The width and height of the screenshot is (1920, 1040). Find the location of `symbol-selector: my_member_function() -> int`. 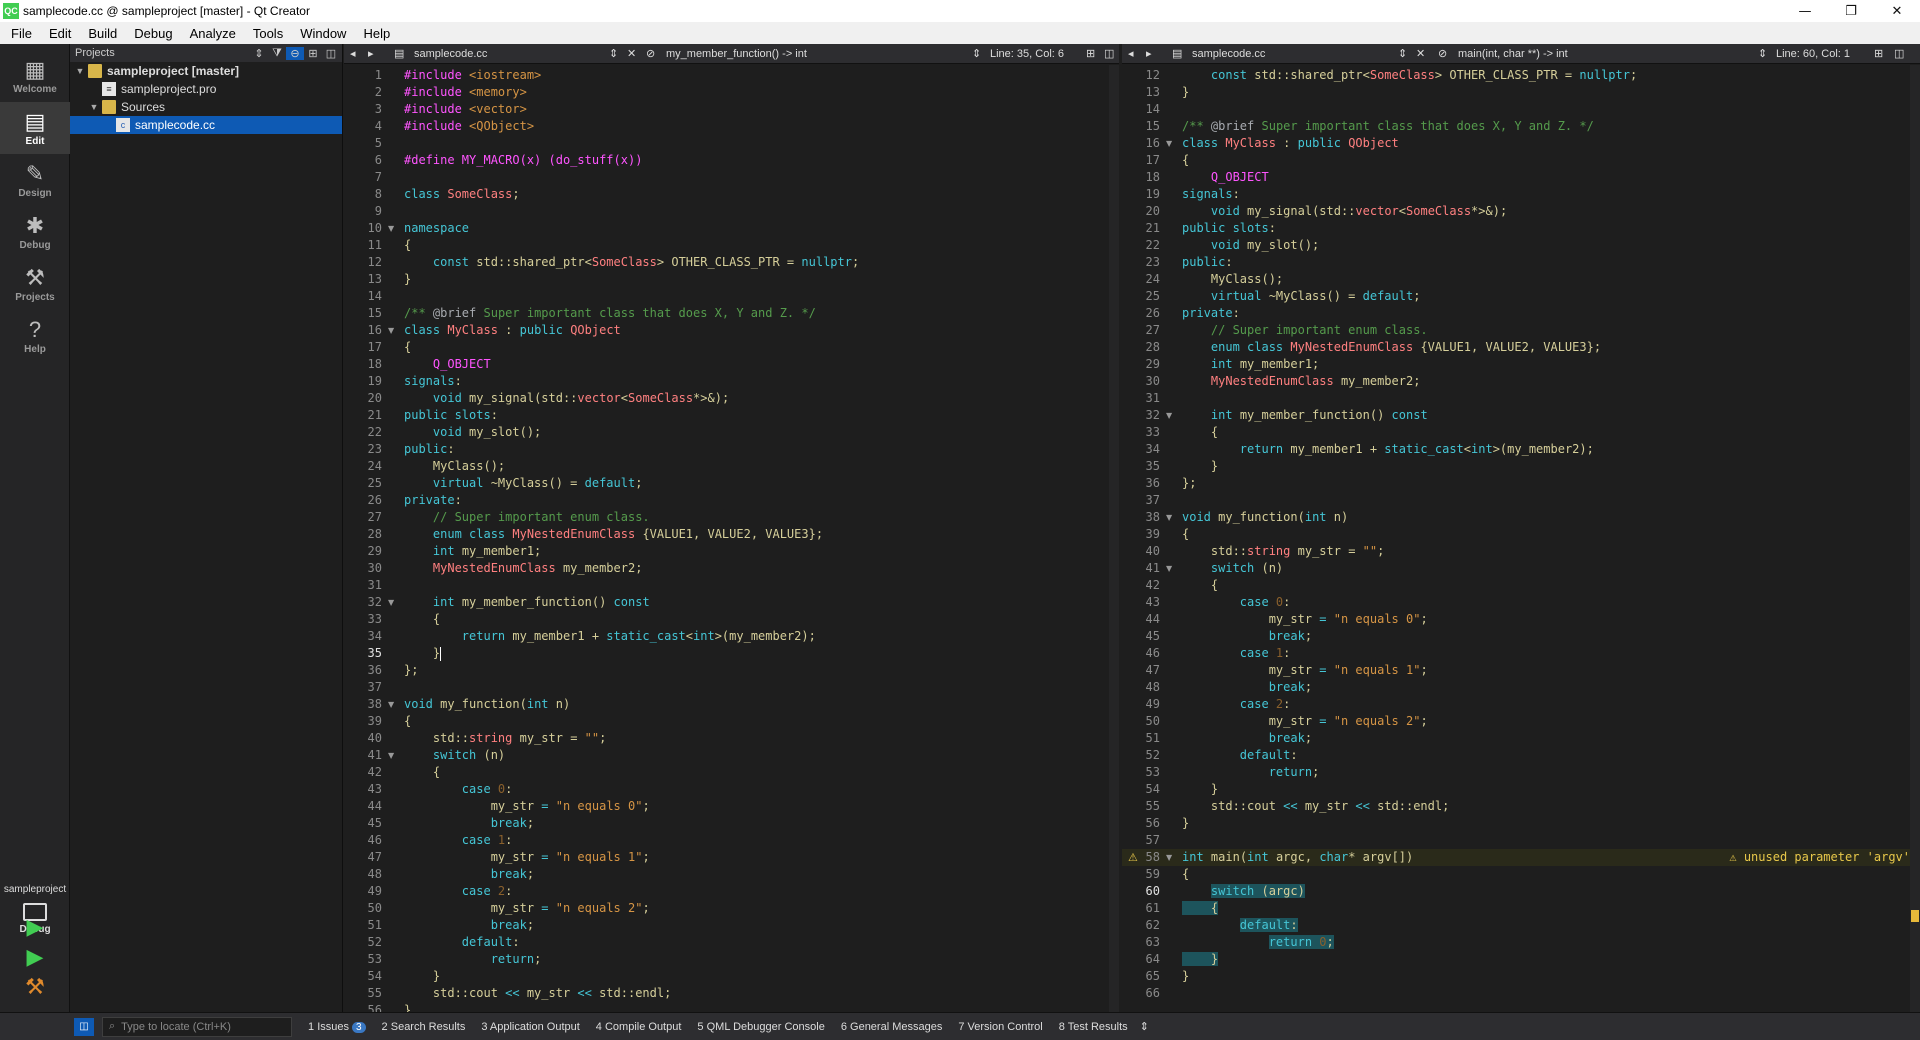

symbol-selector: my_member_function() -> int is located at coordinates (736, 54).